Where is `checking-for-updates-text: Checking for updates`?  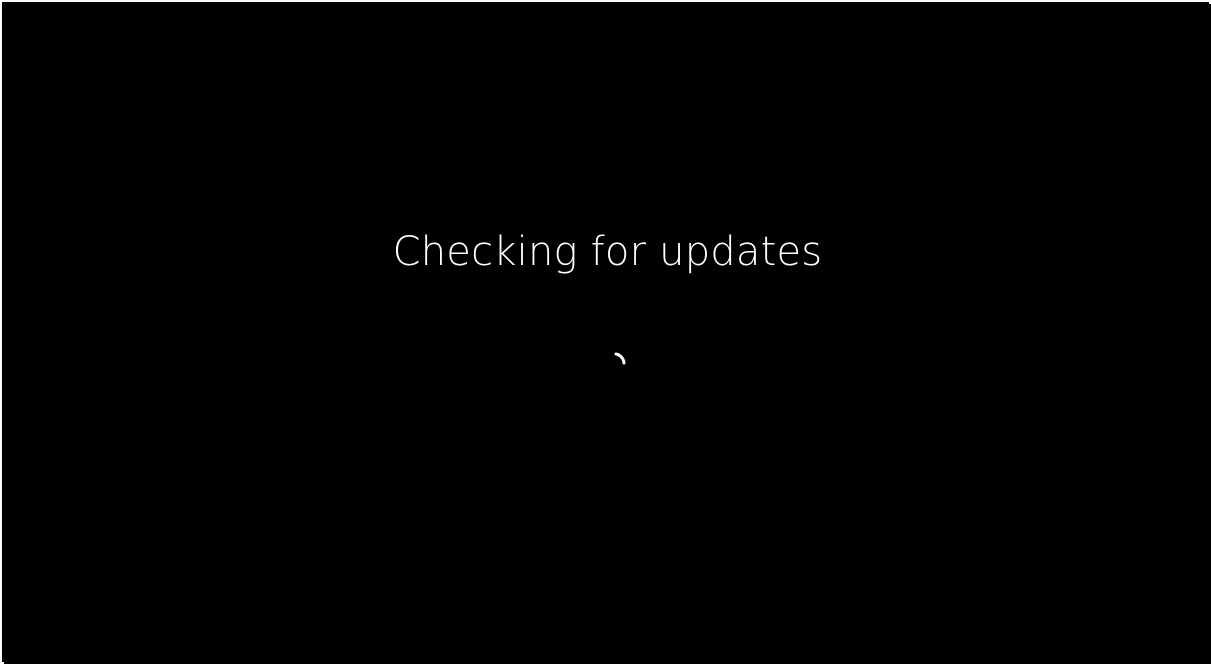
checking-for-updates-text: Checking for updates is located at coordinates (607, 252).